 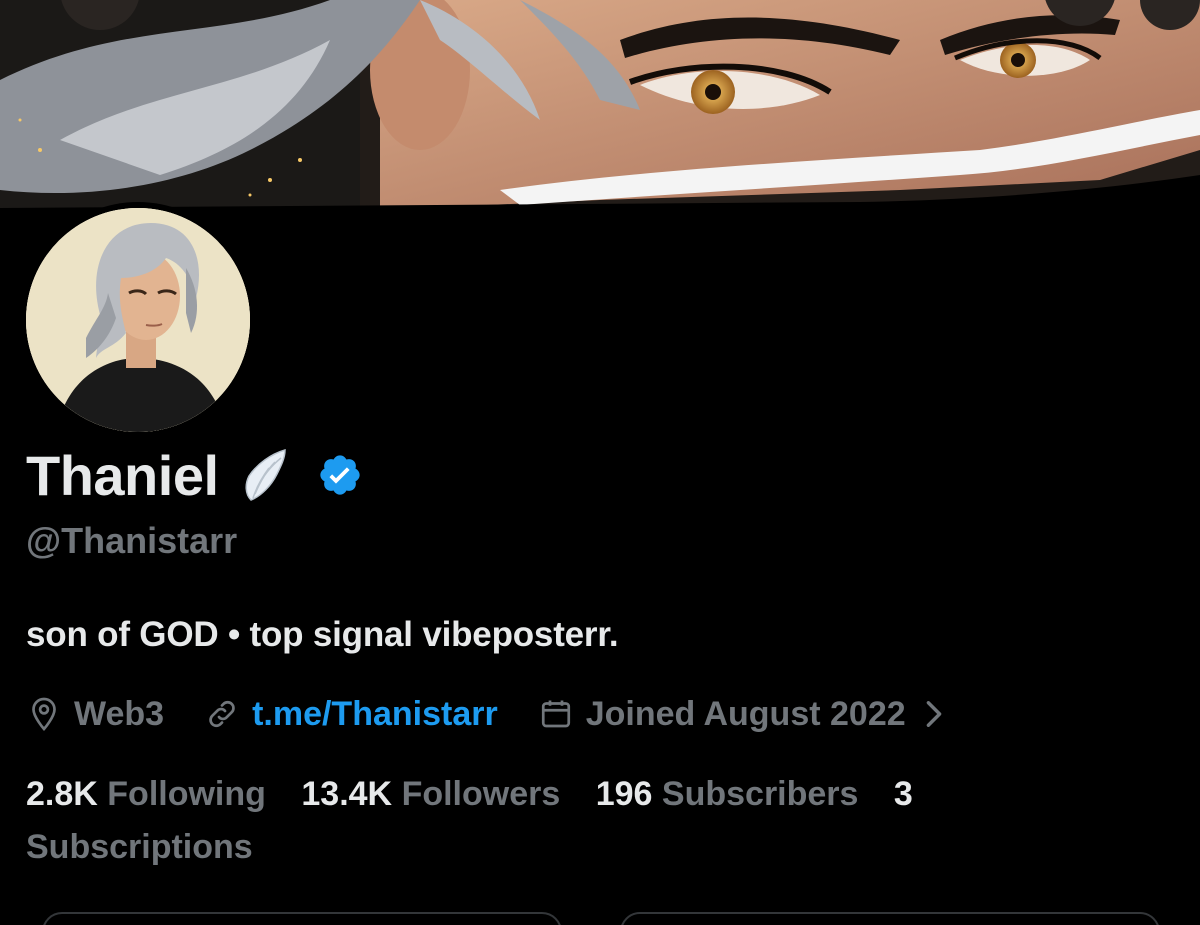 What do you see at coordinates (760, 794) in the screenshot?
I see `subscribers-label: Subscribers` at bounding box center [760, 794].